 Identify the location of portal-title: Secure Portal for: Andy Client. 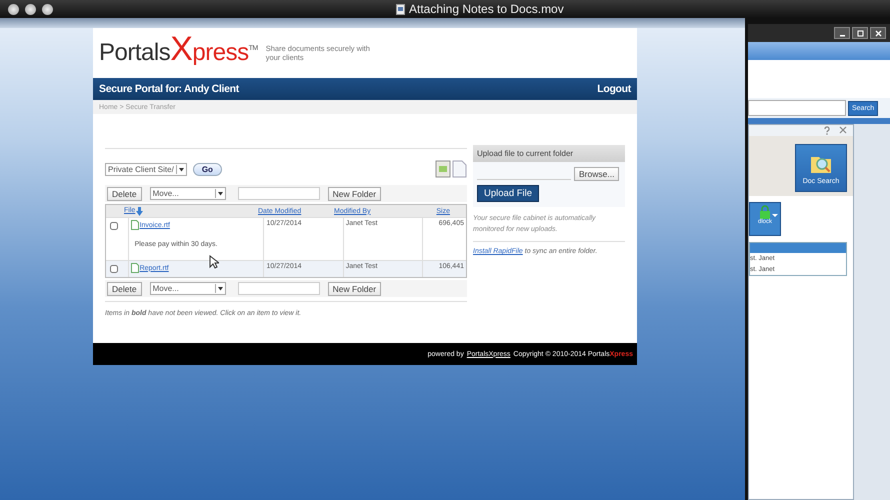
(169, 89).